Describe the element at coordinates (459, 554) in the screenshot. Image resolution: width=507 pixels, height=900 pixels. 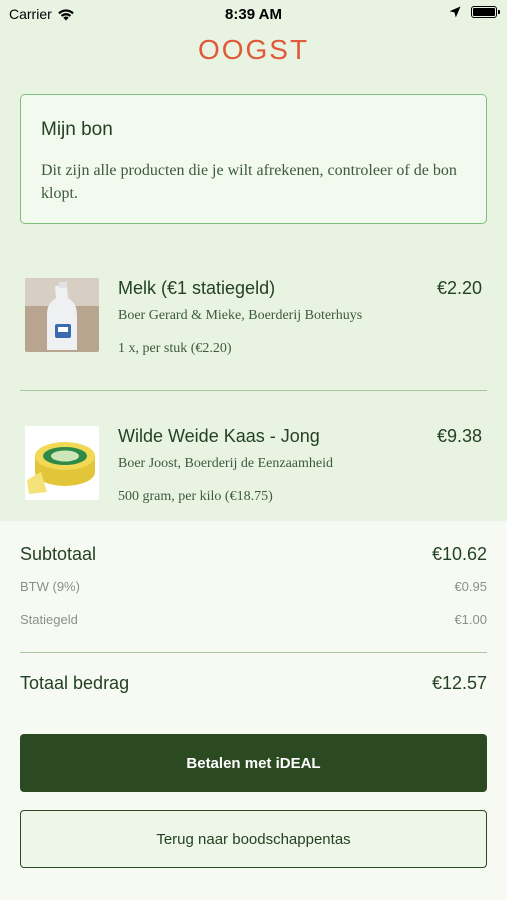
I see `subtotal-value: €10.62` at that location.